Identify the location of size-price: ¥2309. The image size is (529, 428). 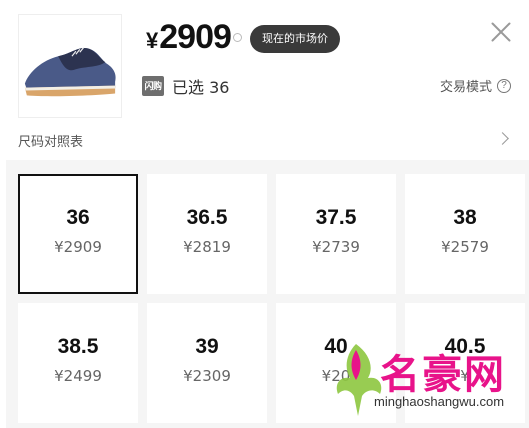
(207, 376).